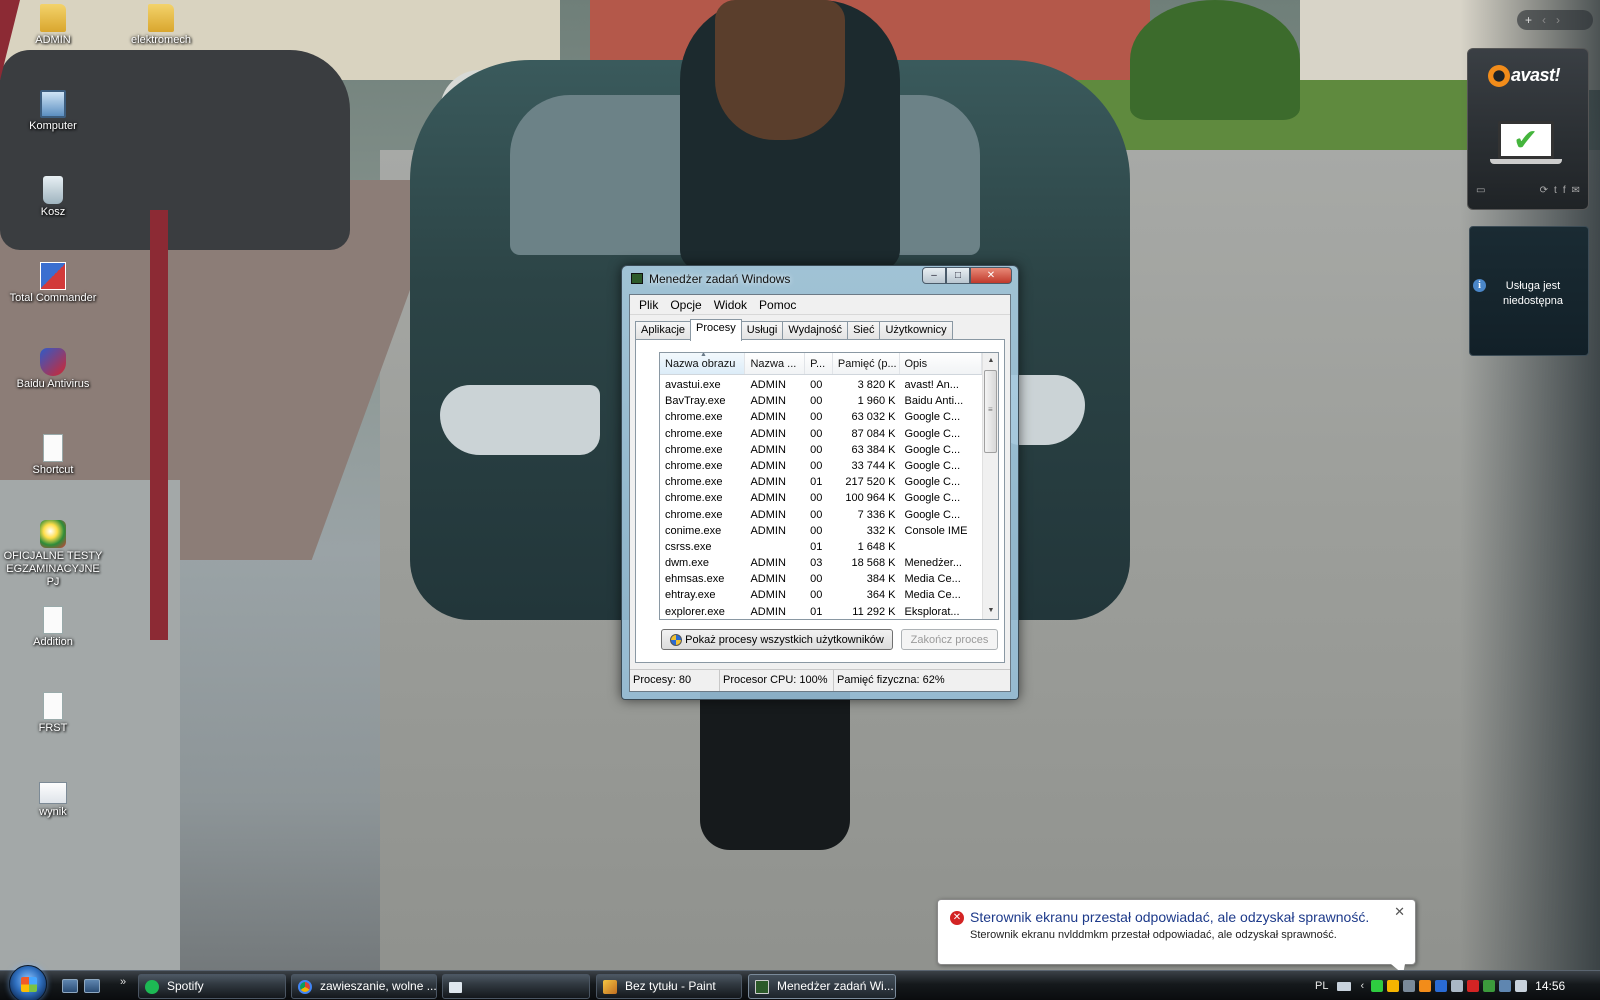 The image size is (1600, 1000). What do you see at coordinates (762, 330) in the screenshot?
I see `tab-services: Usługi` at bounding box center [762, 330].